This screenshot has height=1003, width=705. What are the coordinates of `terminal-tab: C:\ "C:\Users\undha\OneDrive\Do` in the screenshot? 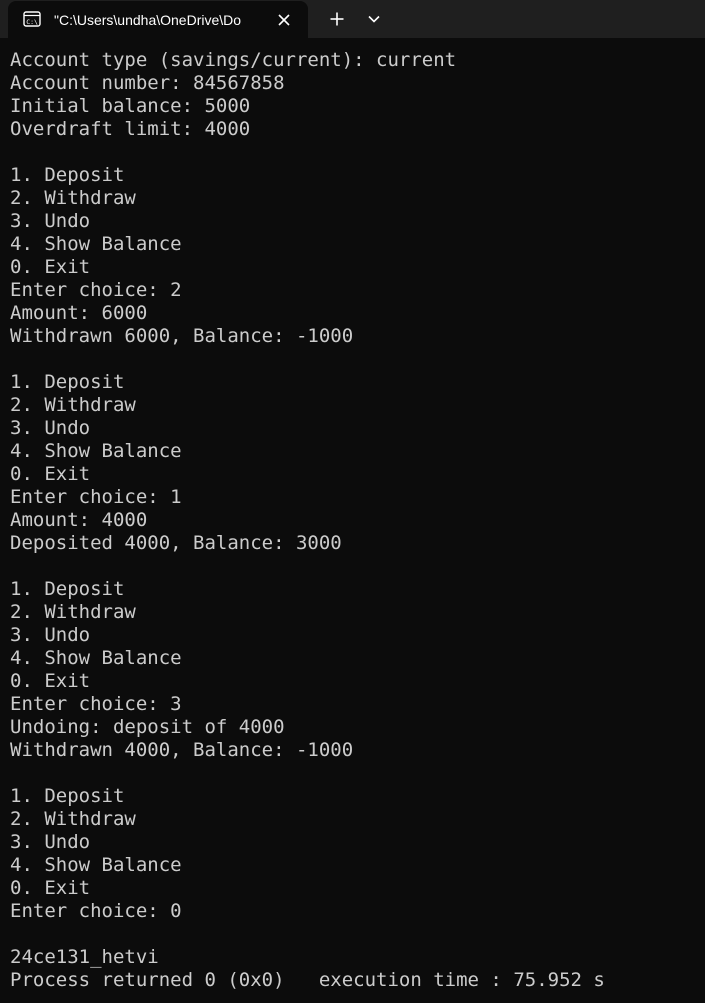 It's located at (158, 19).